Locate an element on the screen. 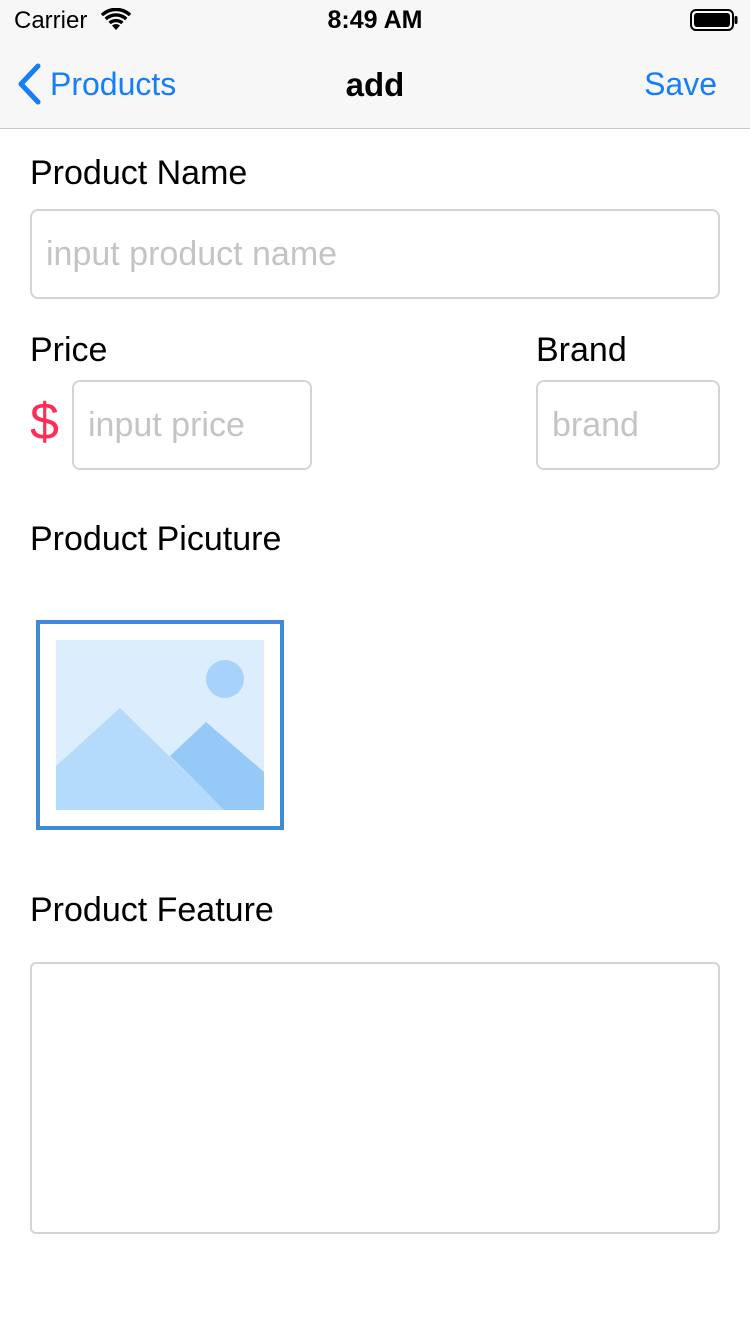 The image size is (750, 1334). page-title: add is located at coordinates (375, 84).